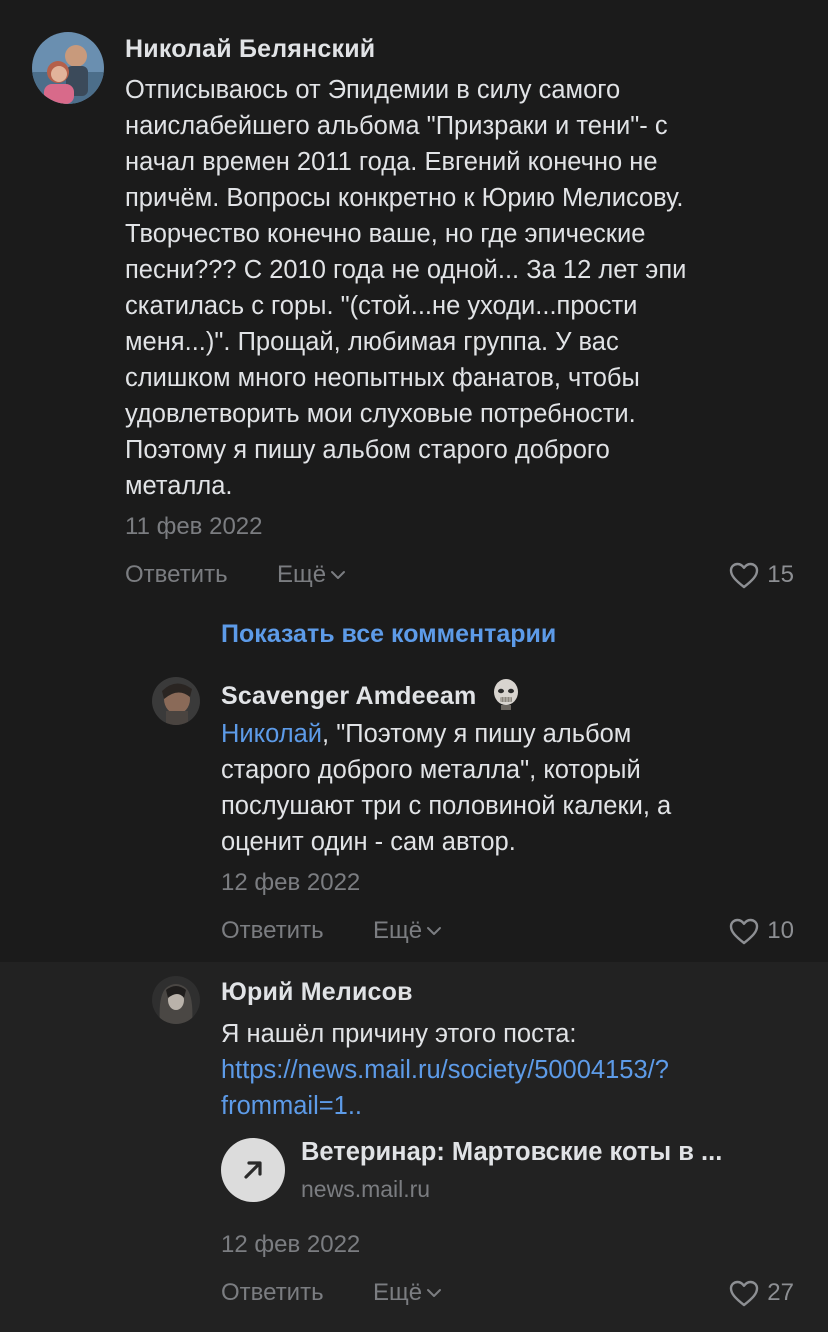 This screenshot has width=828, height=1332. I want to click on mention-link: Николай, so click(271, 734).